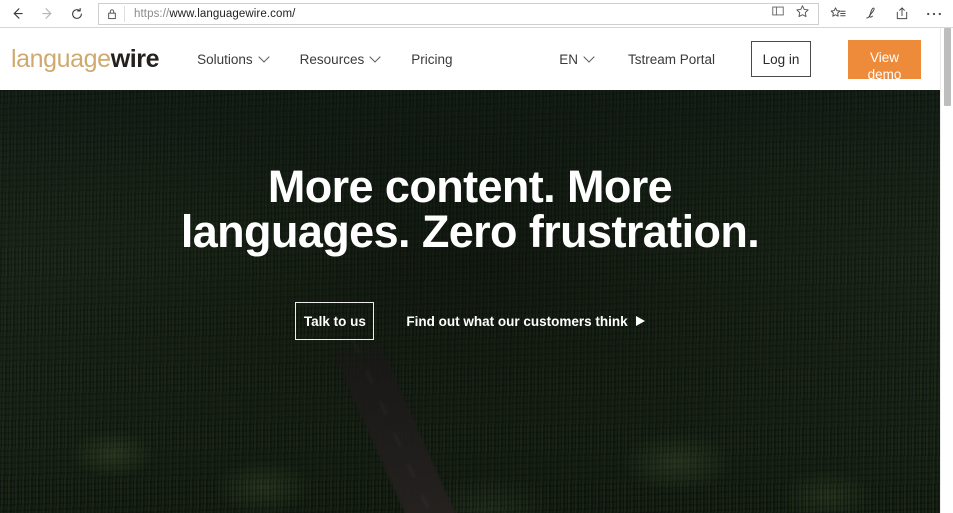 This screenshot has height=513, width=953. Describe the element at coordinates (781, 59) in the screenshot. I see `log-in-button: Log in` at that location.